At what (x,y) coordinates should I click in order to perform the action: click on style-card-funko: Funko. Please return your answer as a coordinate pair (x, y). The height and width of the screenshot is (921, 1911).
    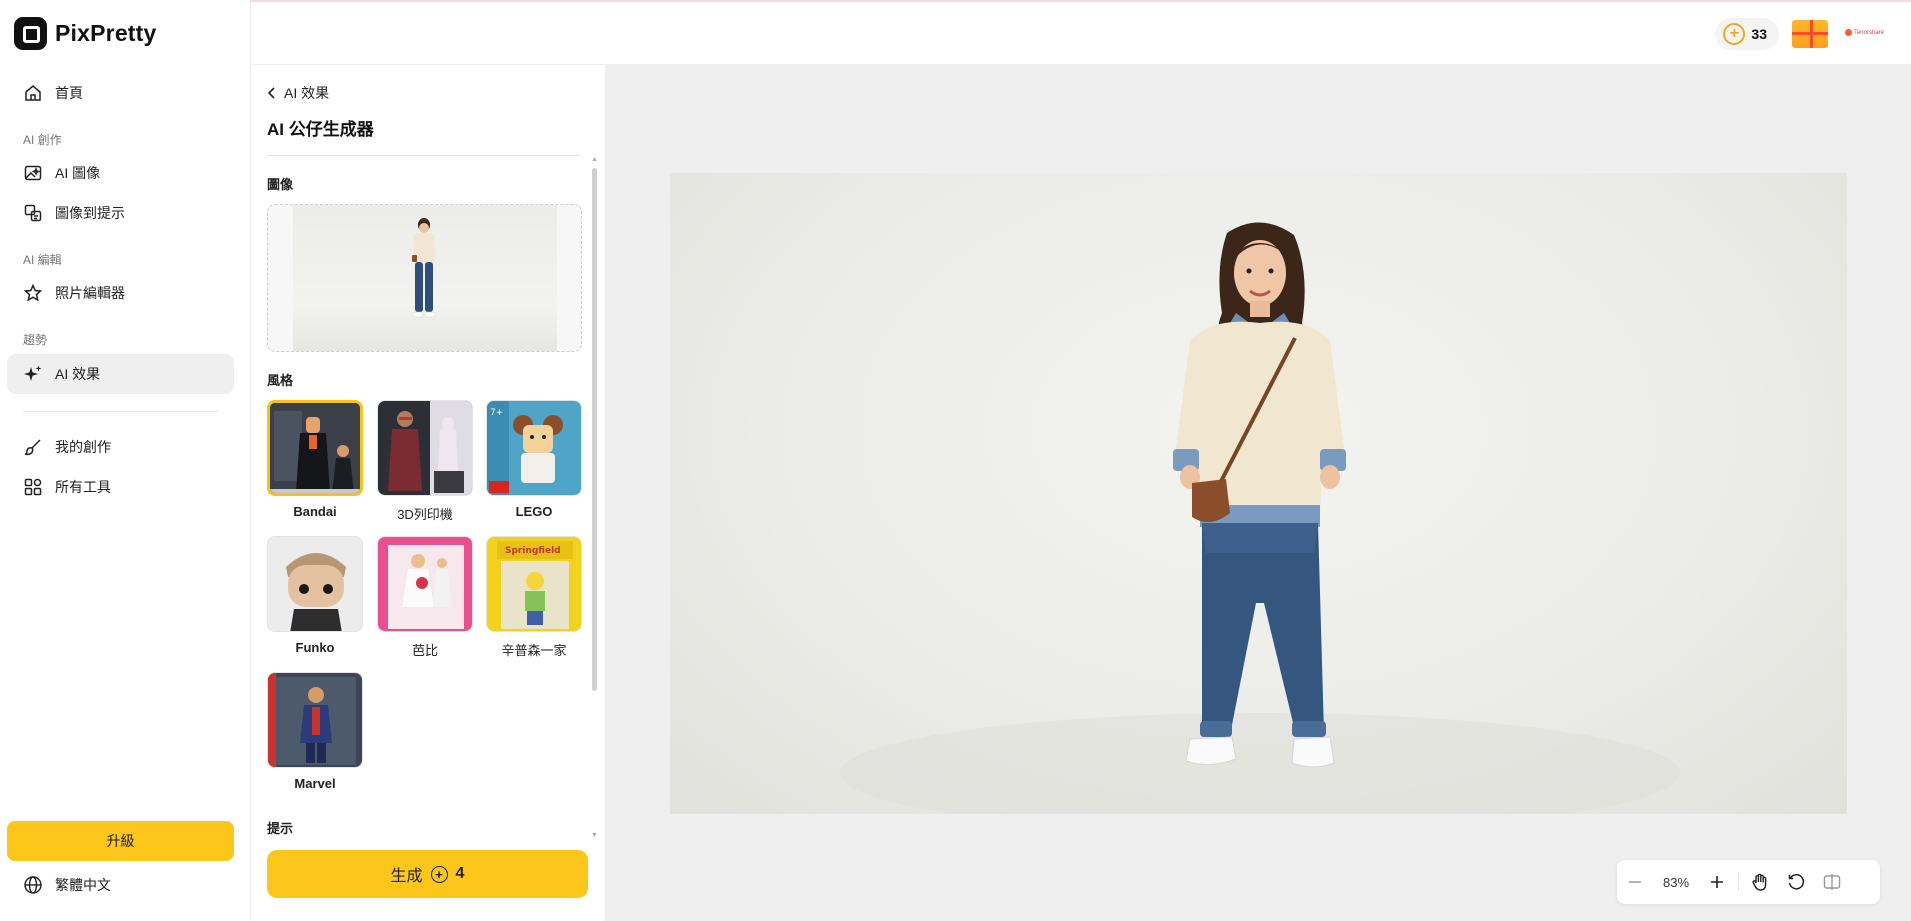
    Looking at the image, I should click on (315, 595).